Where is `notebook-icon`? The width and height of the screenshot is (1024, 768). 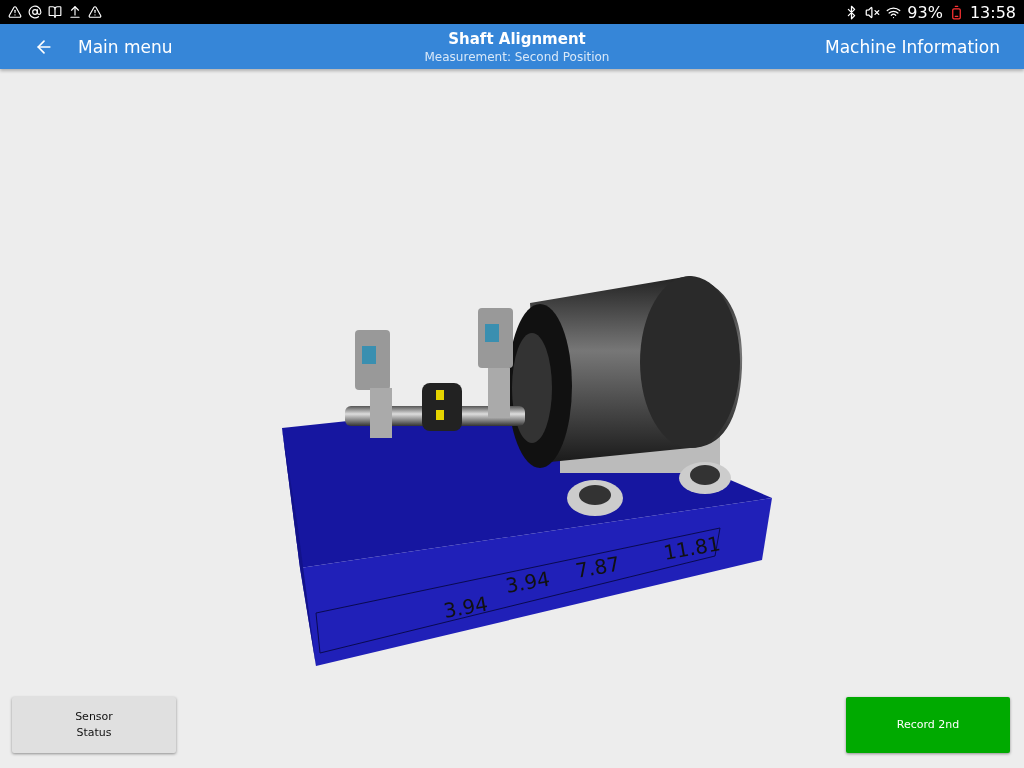
notebook-icon is located at coordinates (55, 12).